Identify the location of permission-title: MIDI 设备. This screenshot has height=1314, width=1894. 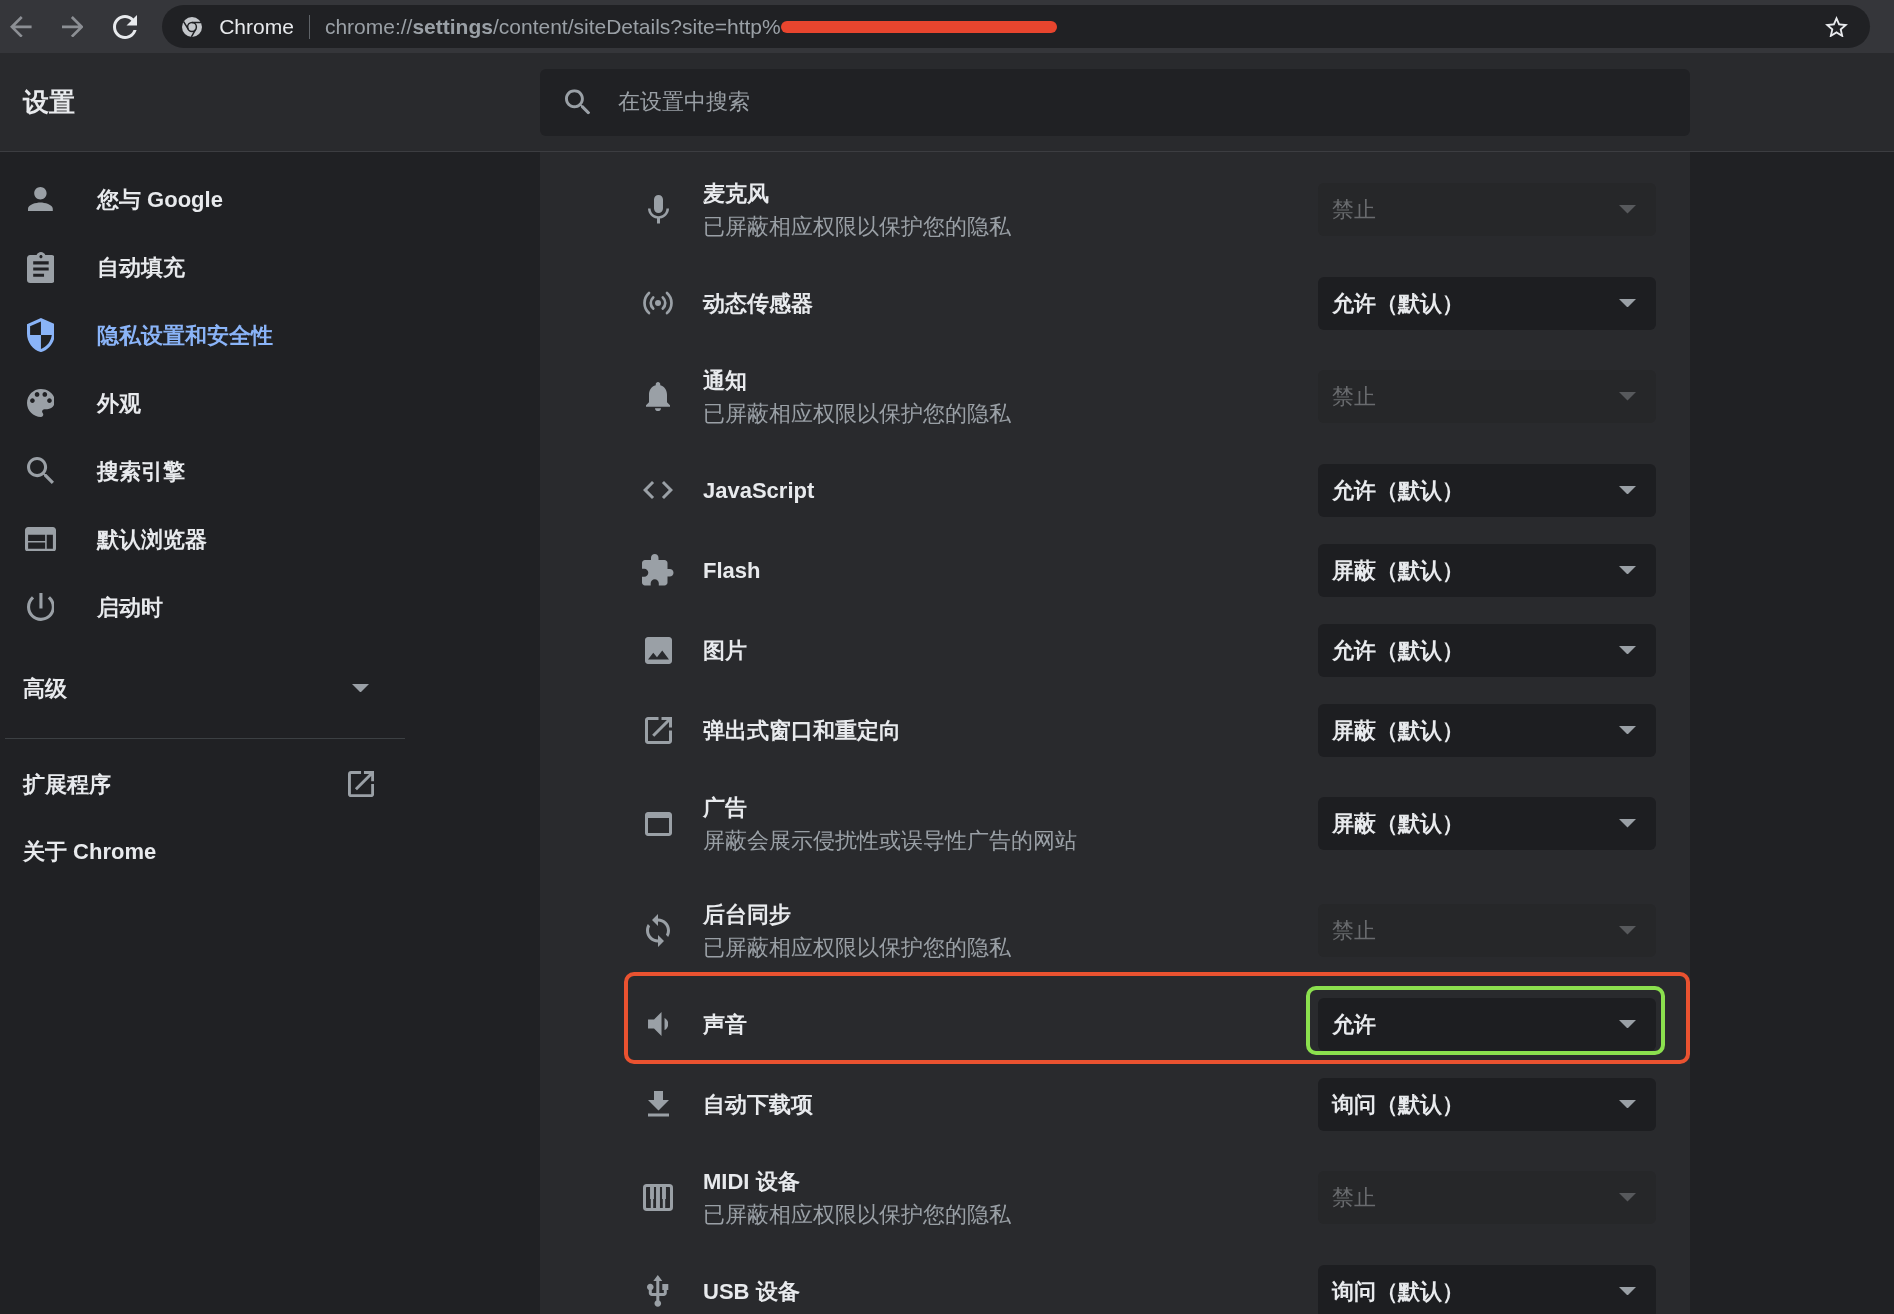
(752, 1181).